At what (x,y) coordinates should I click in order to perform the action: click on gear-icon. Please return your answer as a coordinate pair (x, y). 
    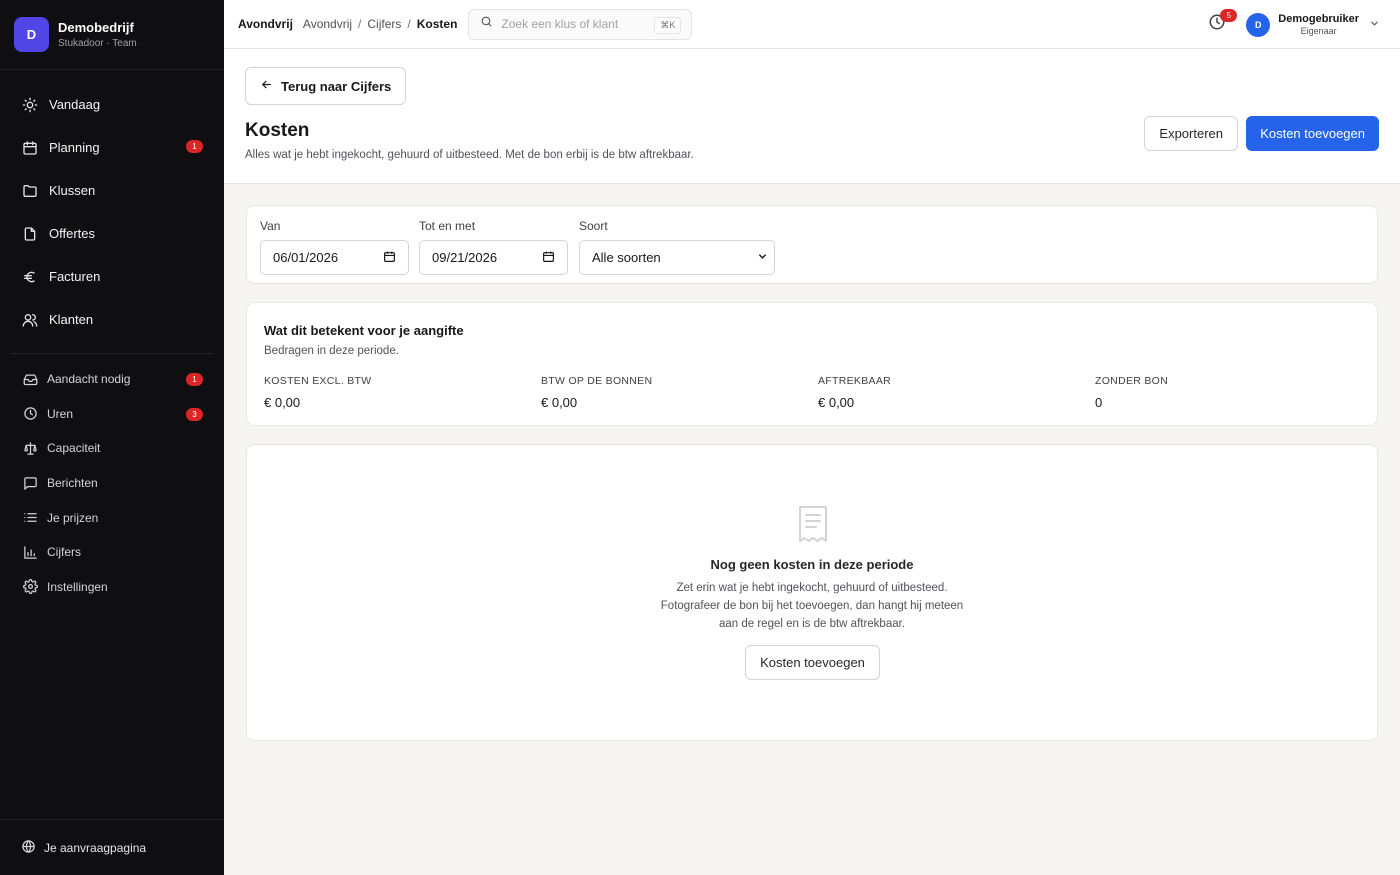
    Looking at the image, I should click on (30, 587).